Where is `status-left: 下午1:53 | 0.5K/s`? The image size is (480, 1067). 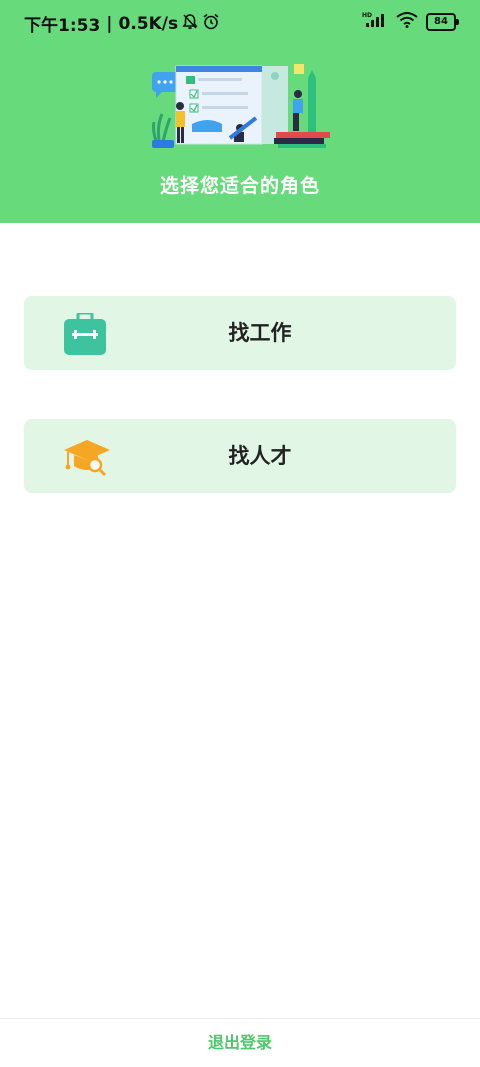 status-left: 下午1:53 | 0.5K/s is located at coordinates (122, 23).